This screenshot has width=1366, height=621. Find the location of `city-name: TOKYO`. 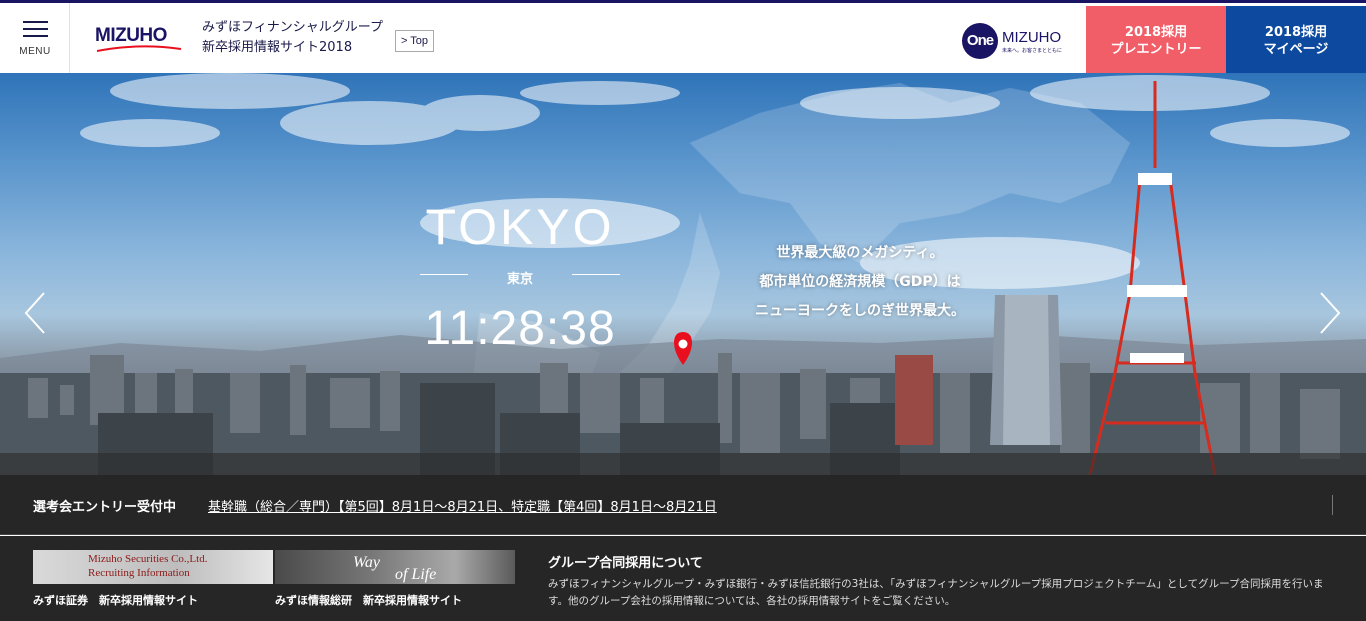

city-name: TOKYO is located at coordinates (520, 227).